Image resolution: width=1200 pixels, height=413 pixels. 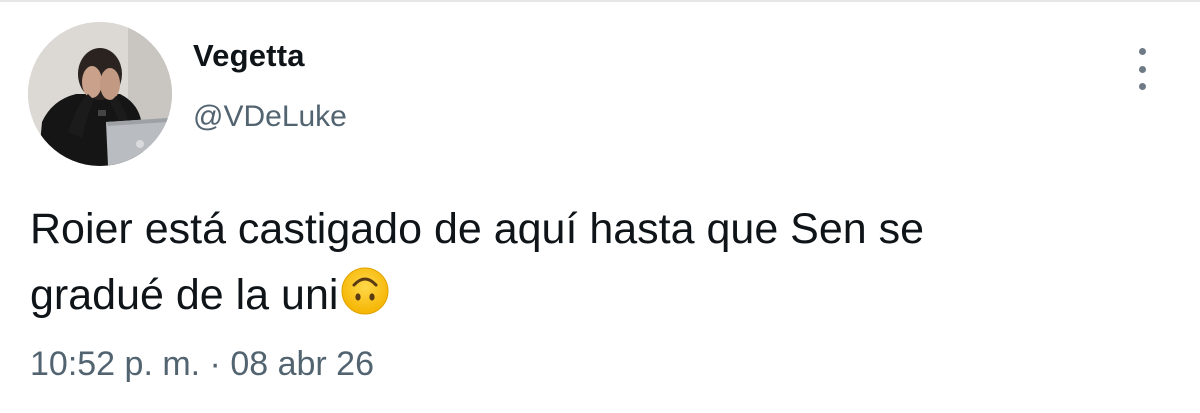 I want to click on display-name: Vegetta, so click(x=249, y=56).